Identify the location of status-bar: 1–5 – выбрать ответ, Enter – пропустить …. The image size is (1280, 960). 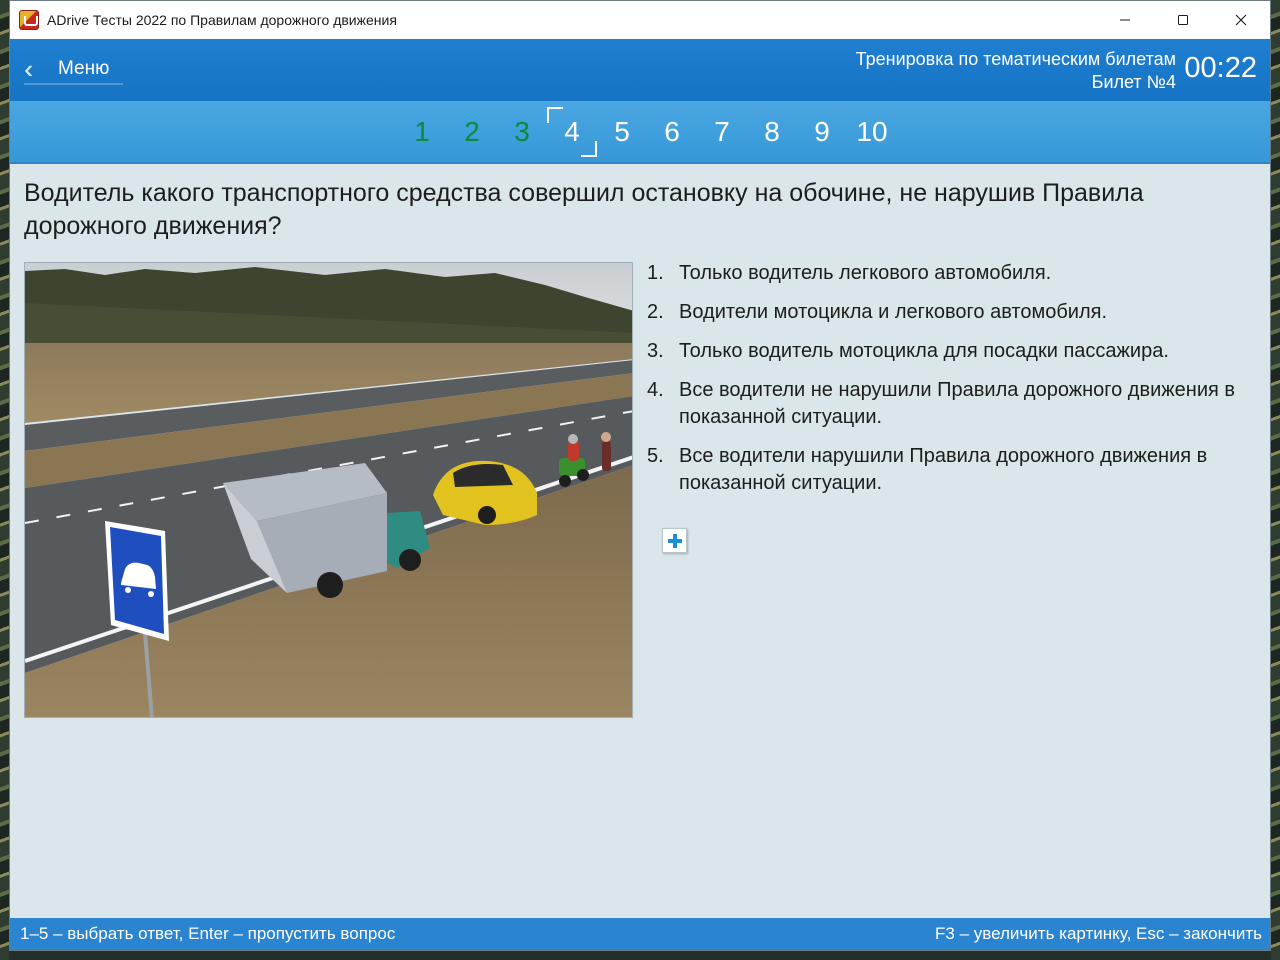
(640, 934).